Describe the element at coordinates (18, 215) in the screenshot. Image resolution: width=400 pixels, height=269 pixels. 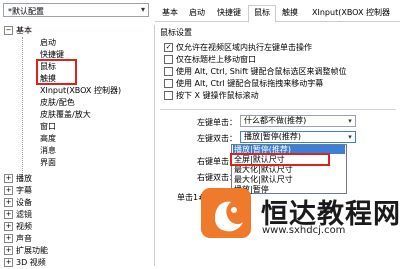
I see `tree-item-filters: + 滤镜` at that location.